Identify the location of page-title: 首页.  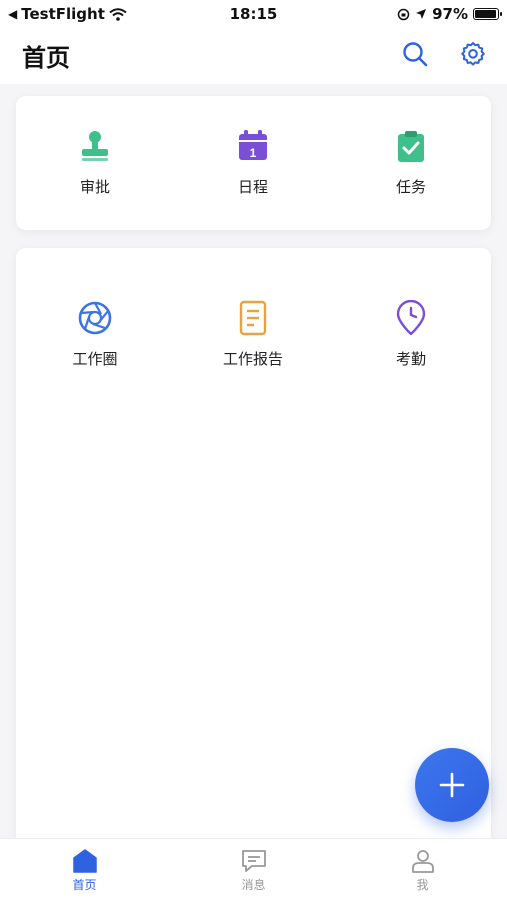
(46, 58).